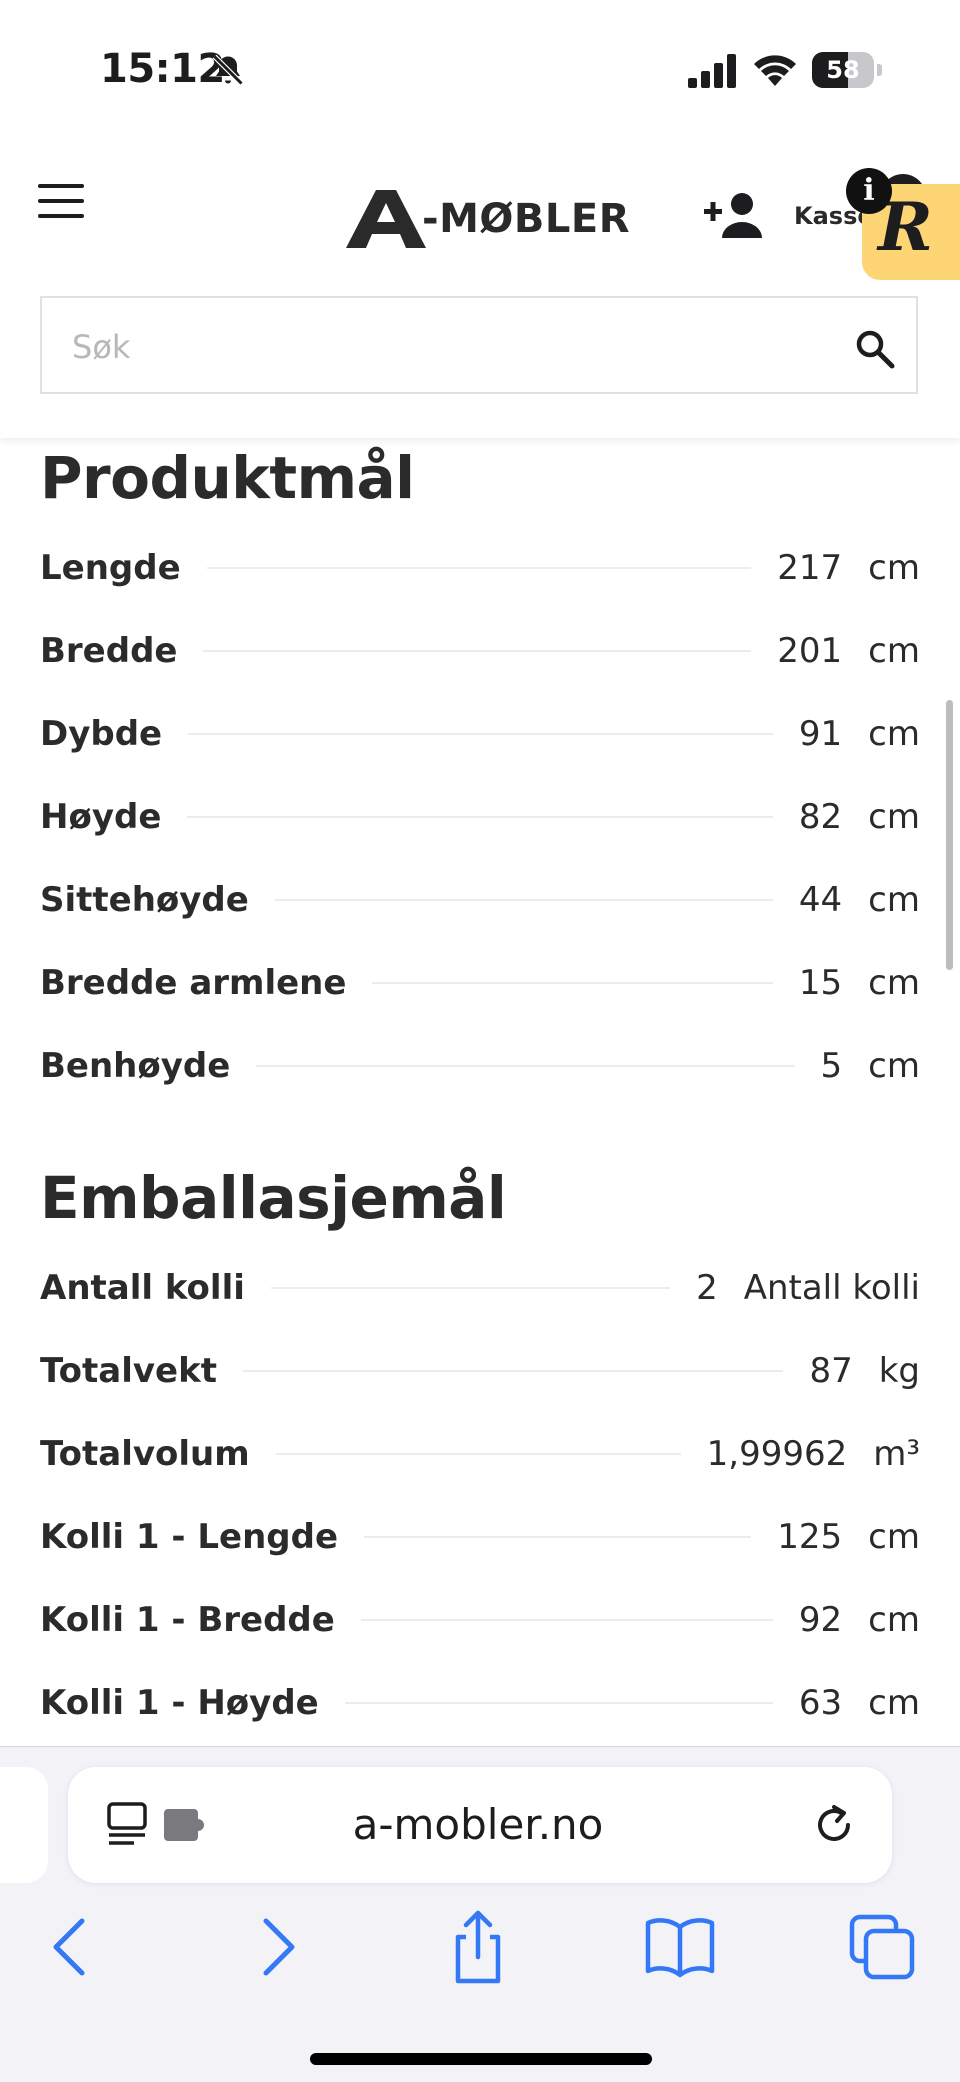 This screenshot has width=960, height=2082. Describe the element at coordinates (273, 1198) in the screenshot. I see `section-title-packaging-dimensions: Emballasjemål` at that location.